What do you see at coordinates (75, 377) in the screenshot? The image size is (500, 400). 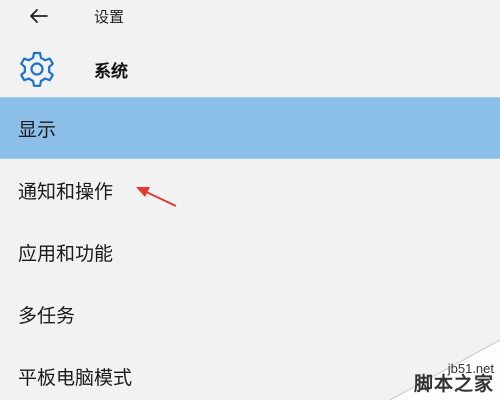 I see `nav-item-label: 平板电脑模式` at bounding box center [75, 377].